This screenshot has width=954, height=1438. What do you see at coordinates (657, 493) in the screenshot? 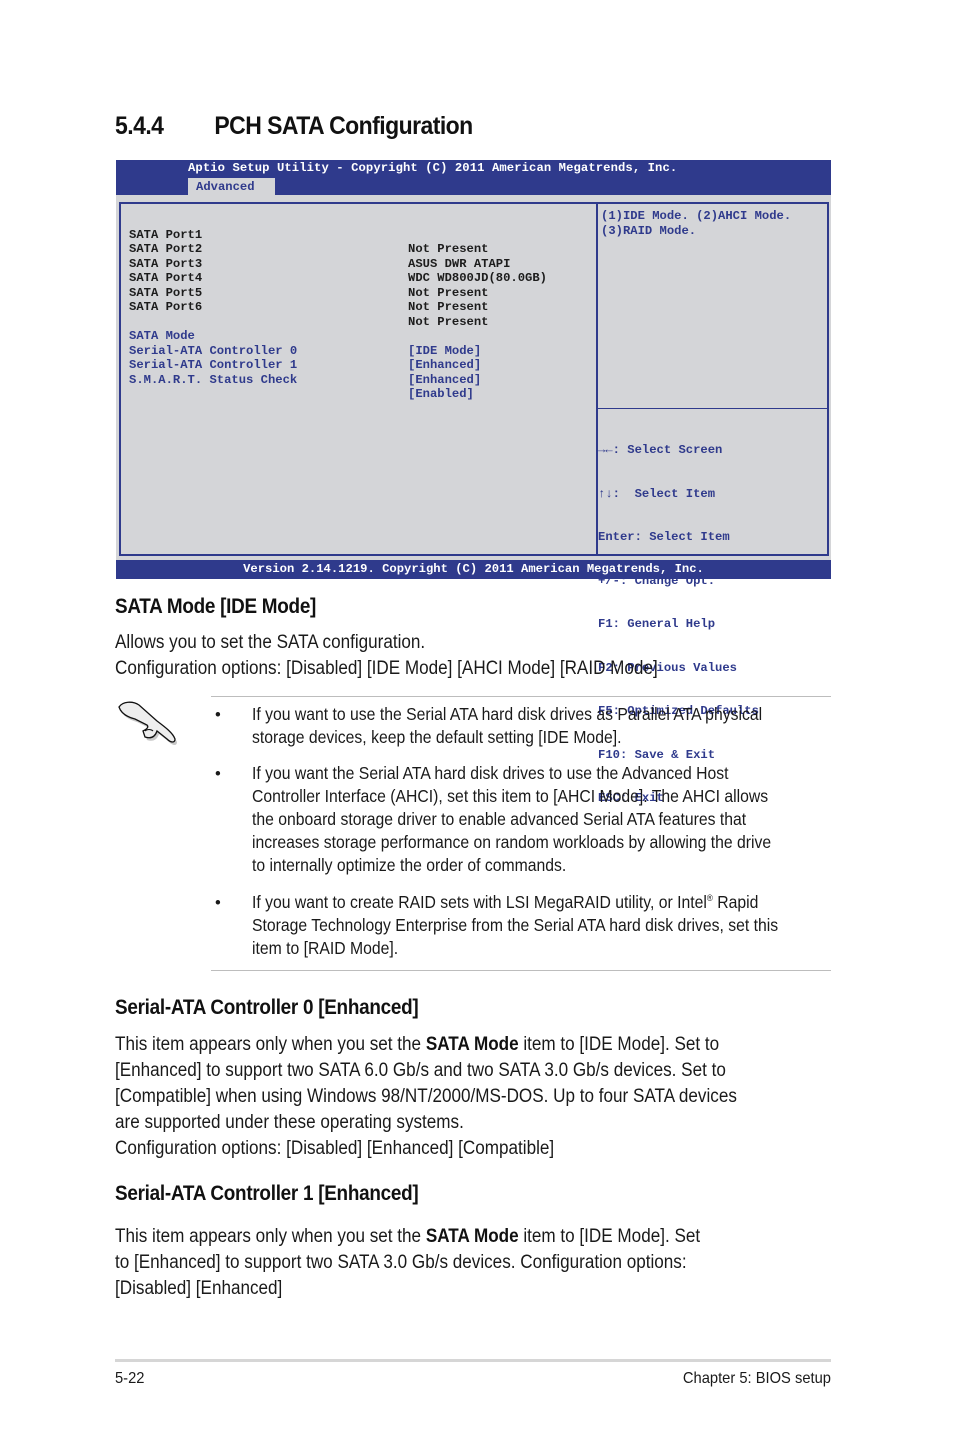
I see `key-help-line: ↑↓: Select Item` at bounding box center [657, 493].